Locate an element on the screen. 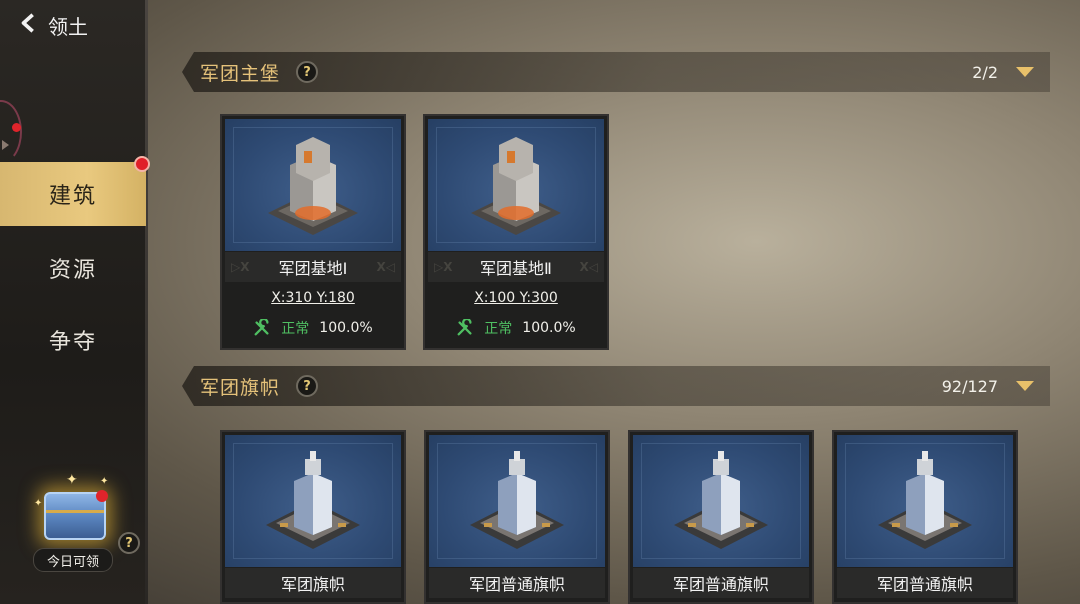  sidebar-item-contest: 争夺 is located at coordinates (73, 340).